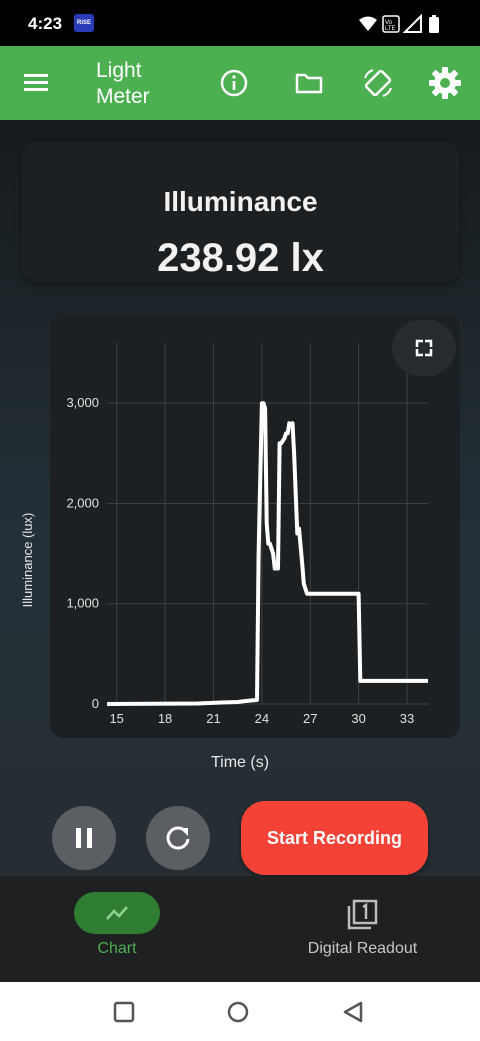 The image size is (480, 1041). What do you see at coordinates (390, 29) in the screenshot?
I see `svg-text: LTE` at bounding box center [390, 29].